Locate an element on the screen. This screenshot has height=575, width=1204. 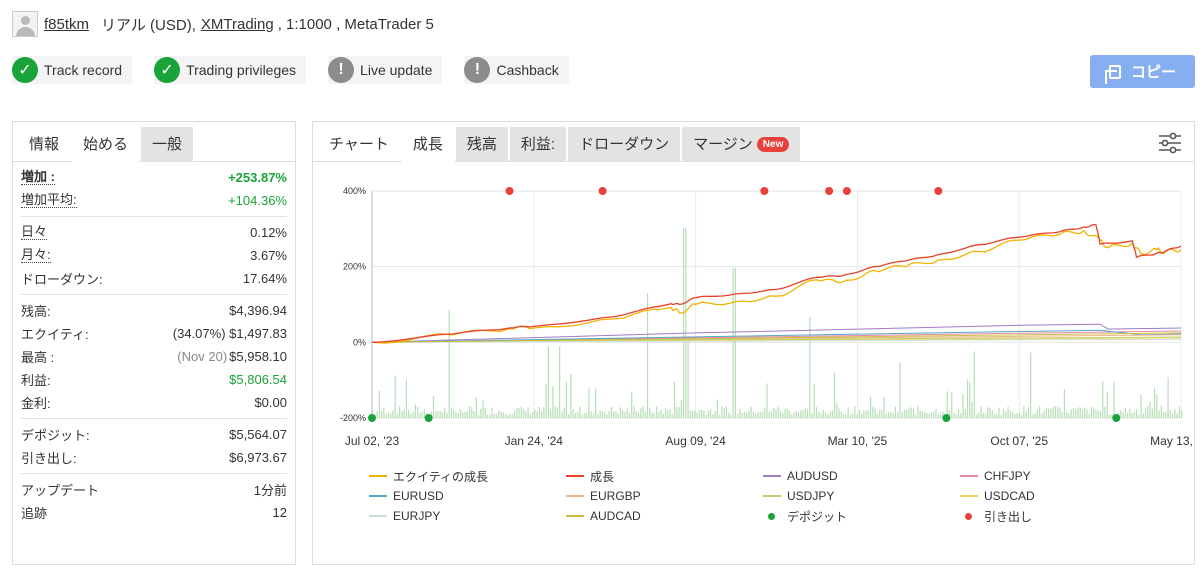
copy-button: コピー is located at coordinates (1142, 71).